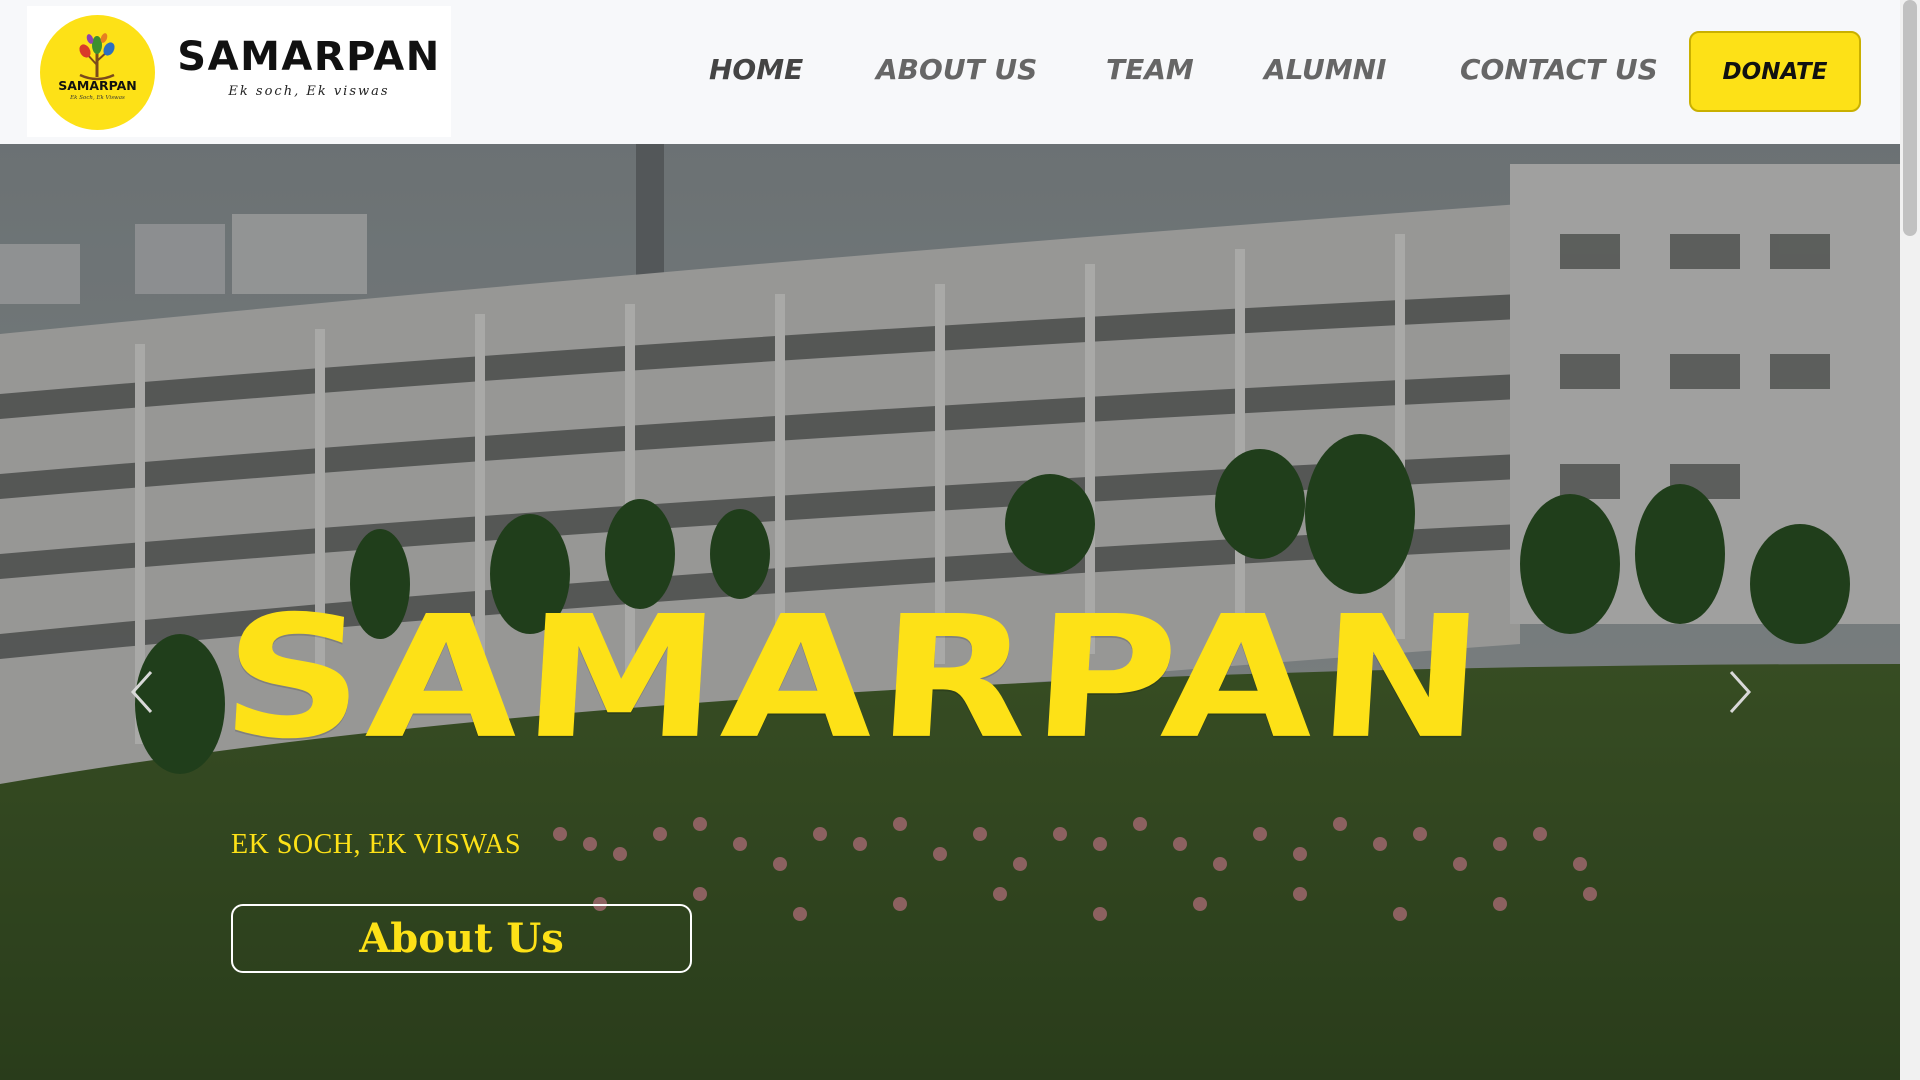  I want to click on nav-home: HOME, so click(756, 69).